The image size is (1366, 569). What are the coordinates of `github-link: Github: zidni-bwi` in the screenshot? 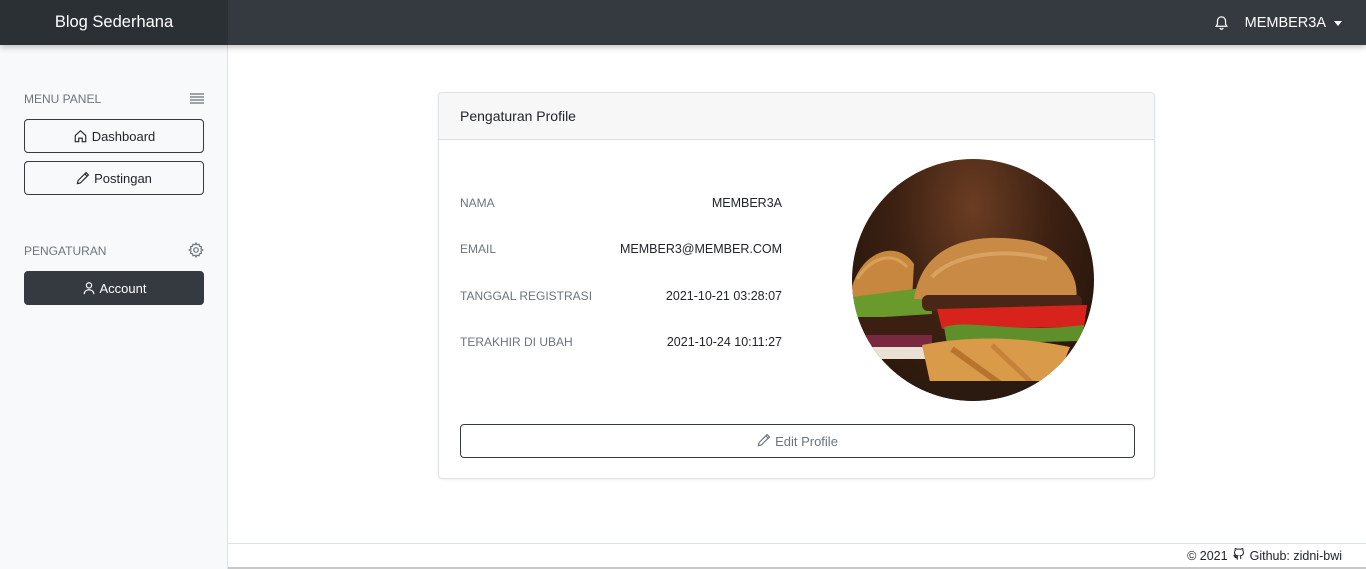 It's located at (1296, 556).